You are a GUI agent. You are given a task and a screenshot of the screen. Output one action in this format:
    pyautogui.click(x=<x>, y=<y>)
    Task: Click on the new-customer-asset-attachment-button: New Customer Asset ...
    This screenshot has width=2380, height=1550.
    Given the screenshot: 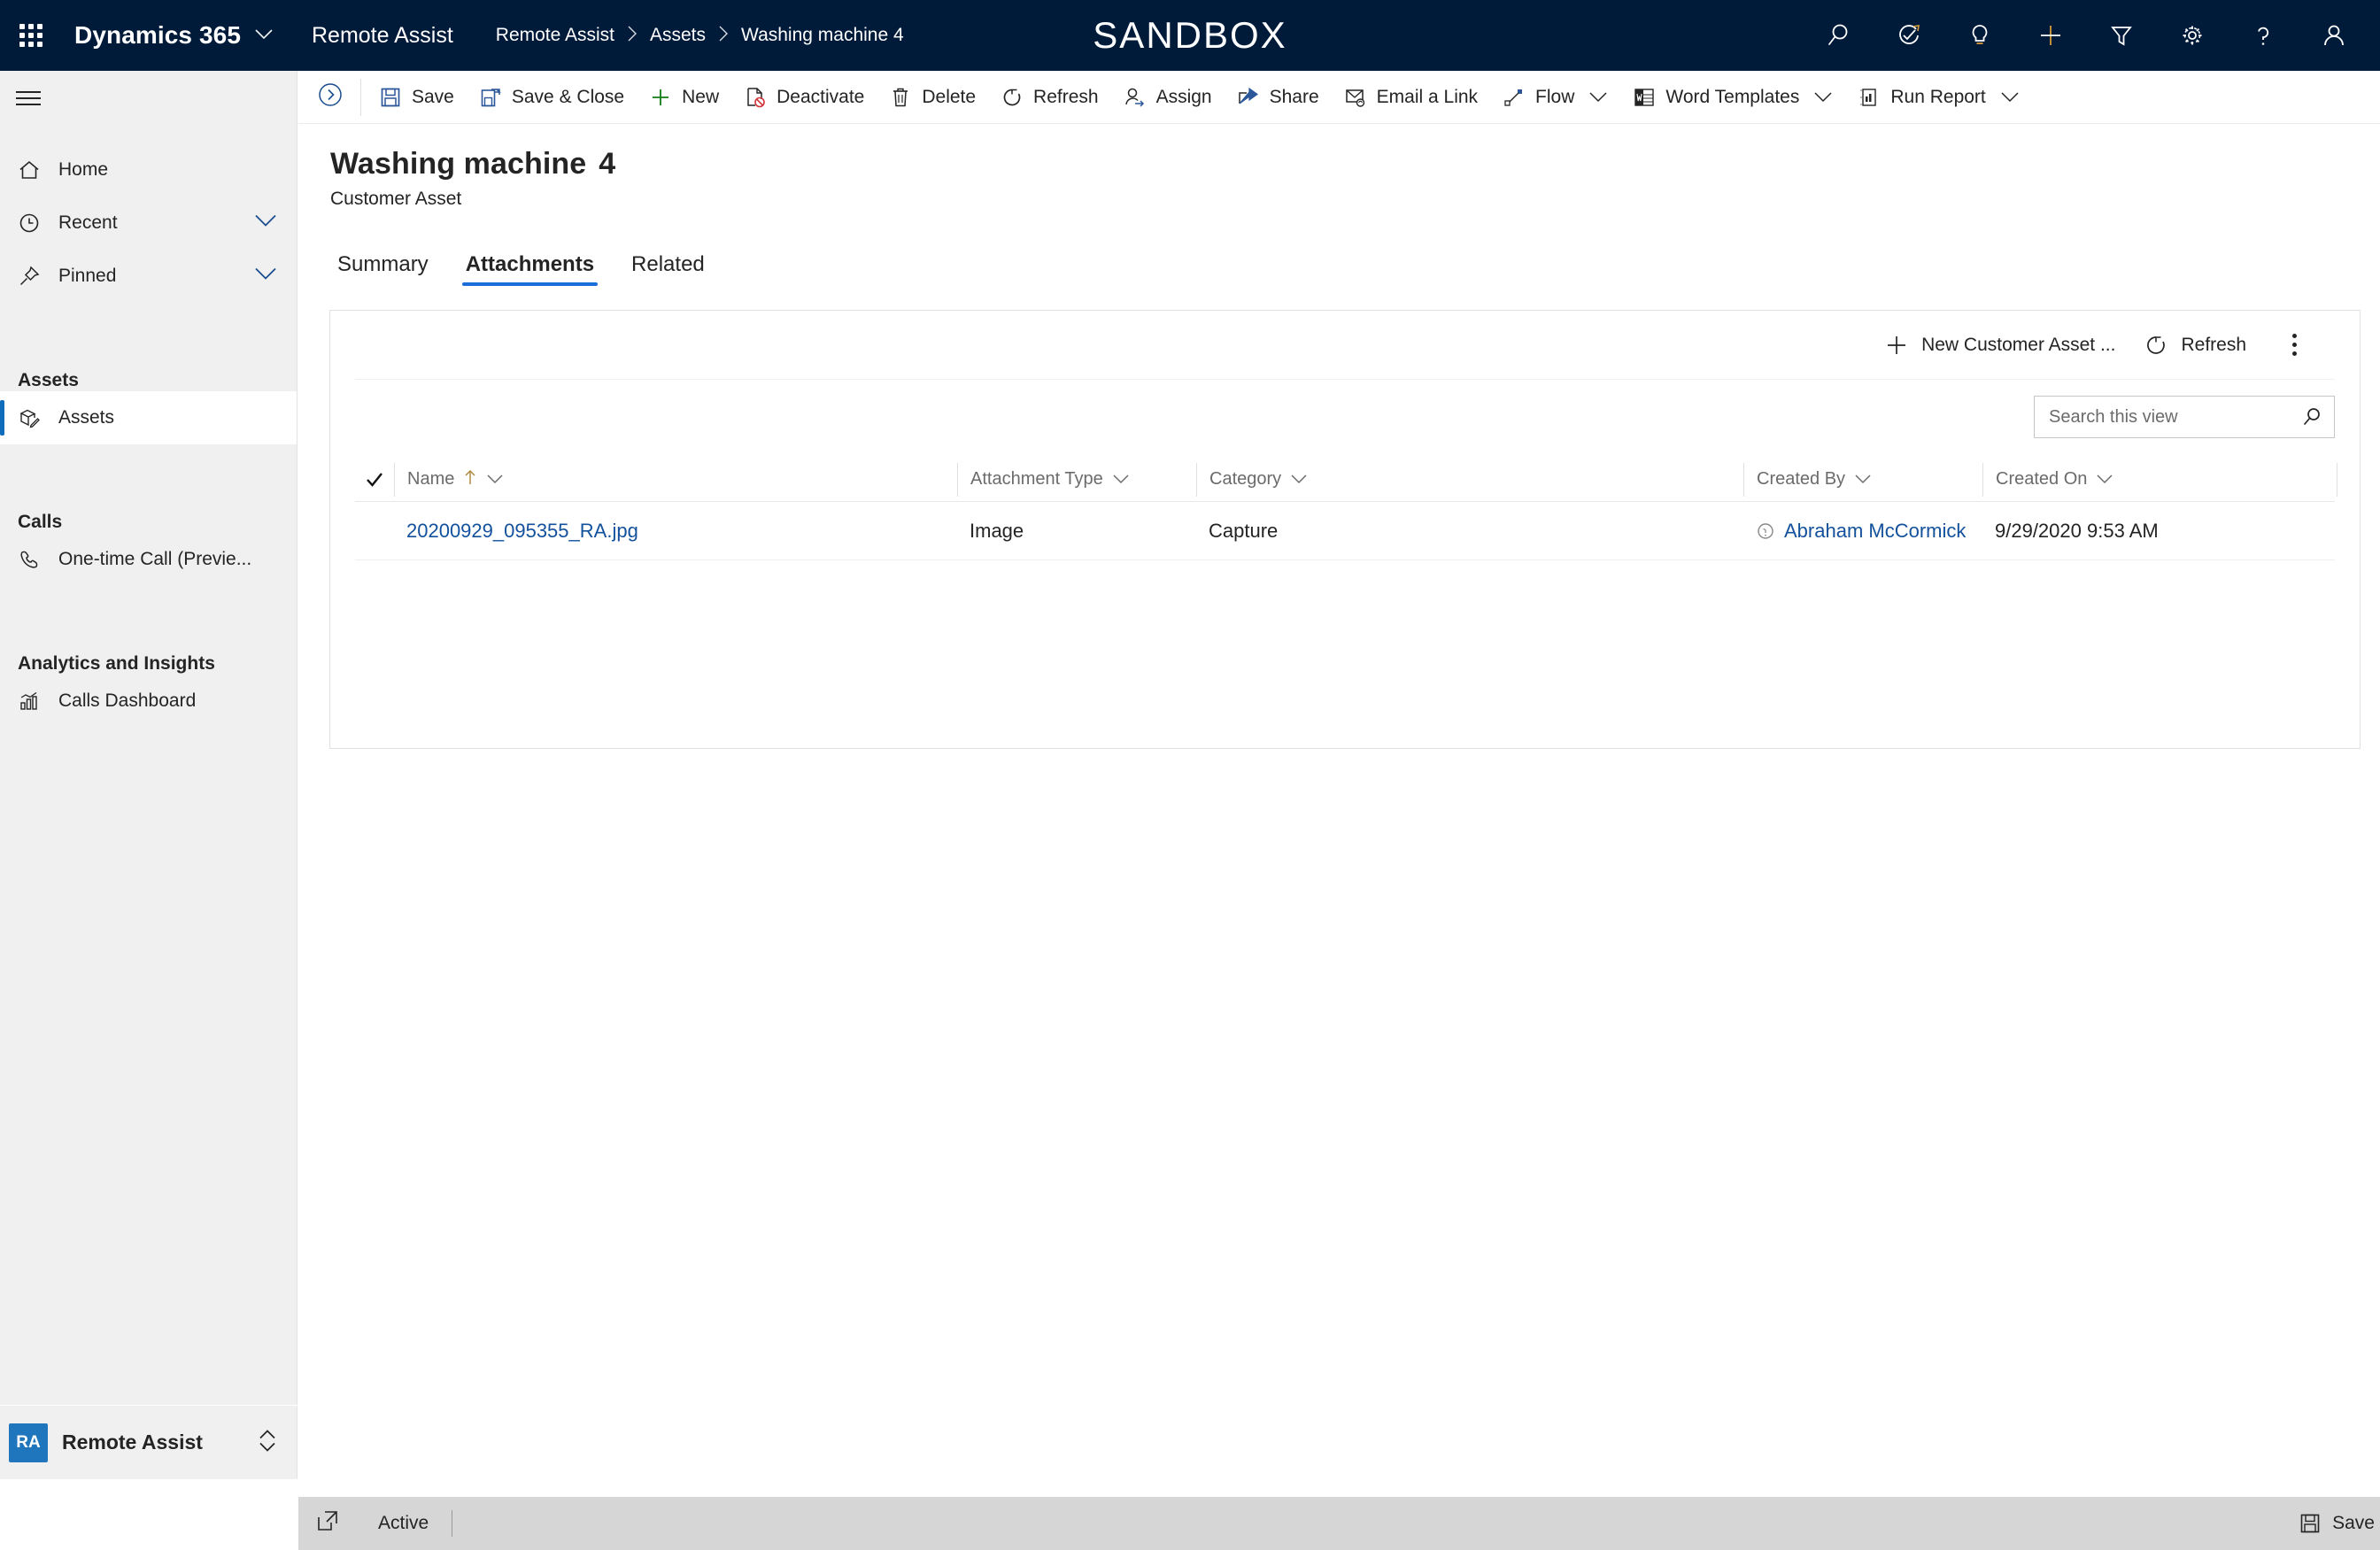 What is the action you would take?
    pyautogui.click(x=1999, y=345)
    